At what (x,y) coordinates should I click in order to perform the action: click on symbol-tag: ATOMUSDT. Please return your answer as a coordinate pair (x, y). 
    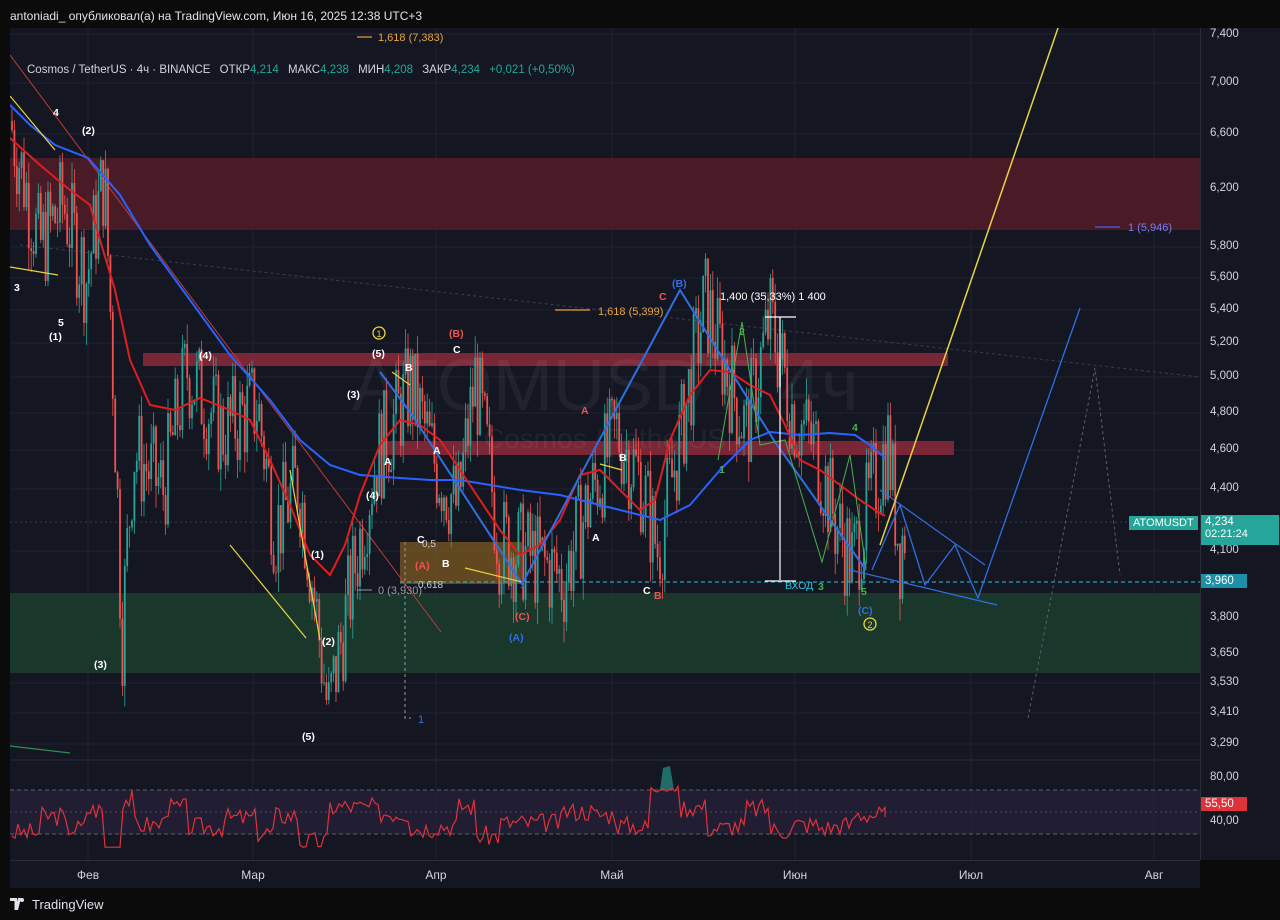
    Looking at the image, I should click on (1163, 523).